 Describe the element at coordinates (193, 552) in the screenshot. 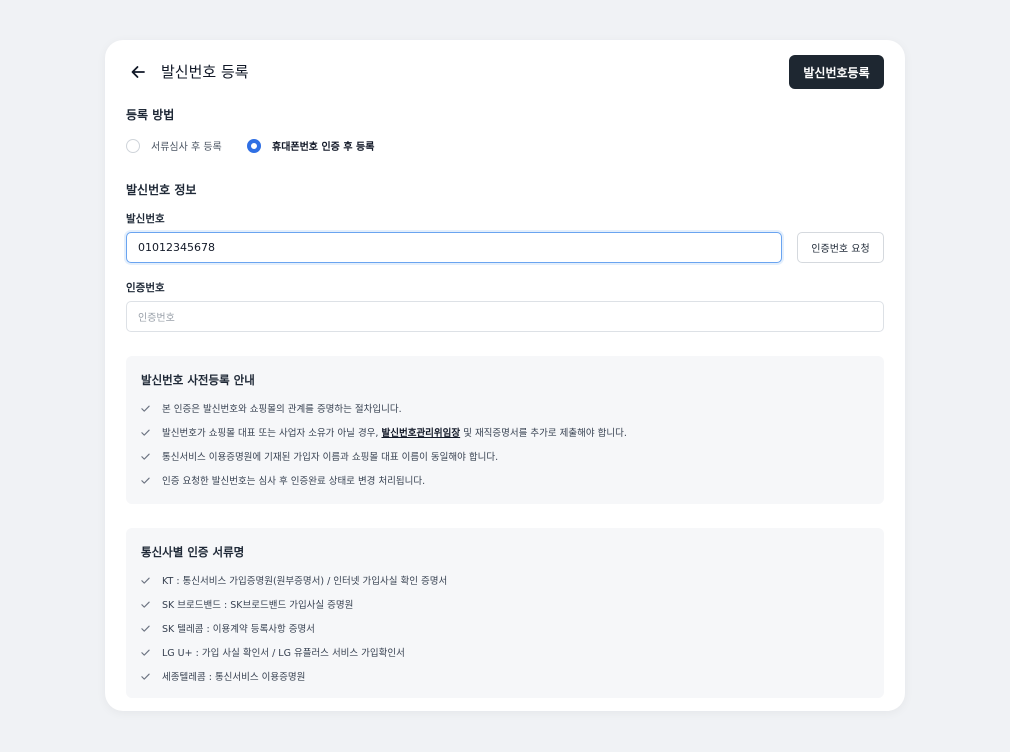

I see `carrier-docs-title: 통신사별 인증 서류명` at that location.